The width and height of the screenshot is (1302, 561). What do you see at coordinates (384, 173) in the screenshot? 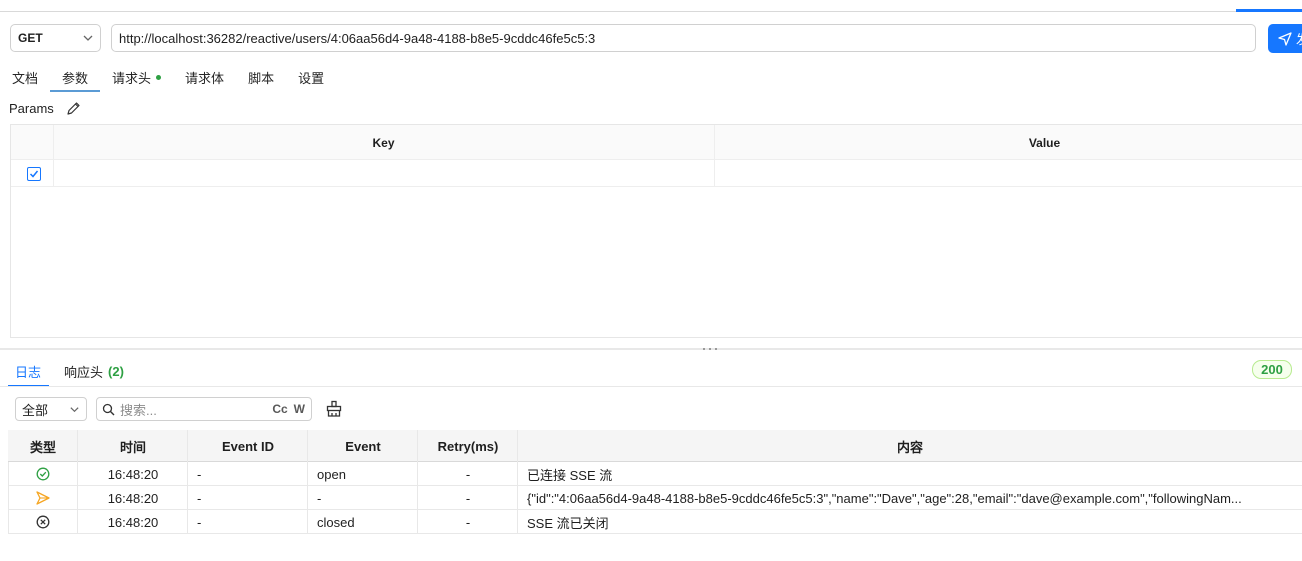
I see `param-key-input` at bounding box center [384, 173].